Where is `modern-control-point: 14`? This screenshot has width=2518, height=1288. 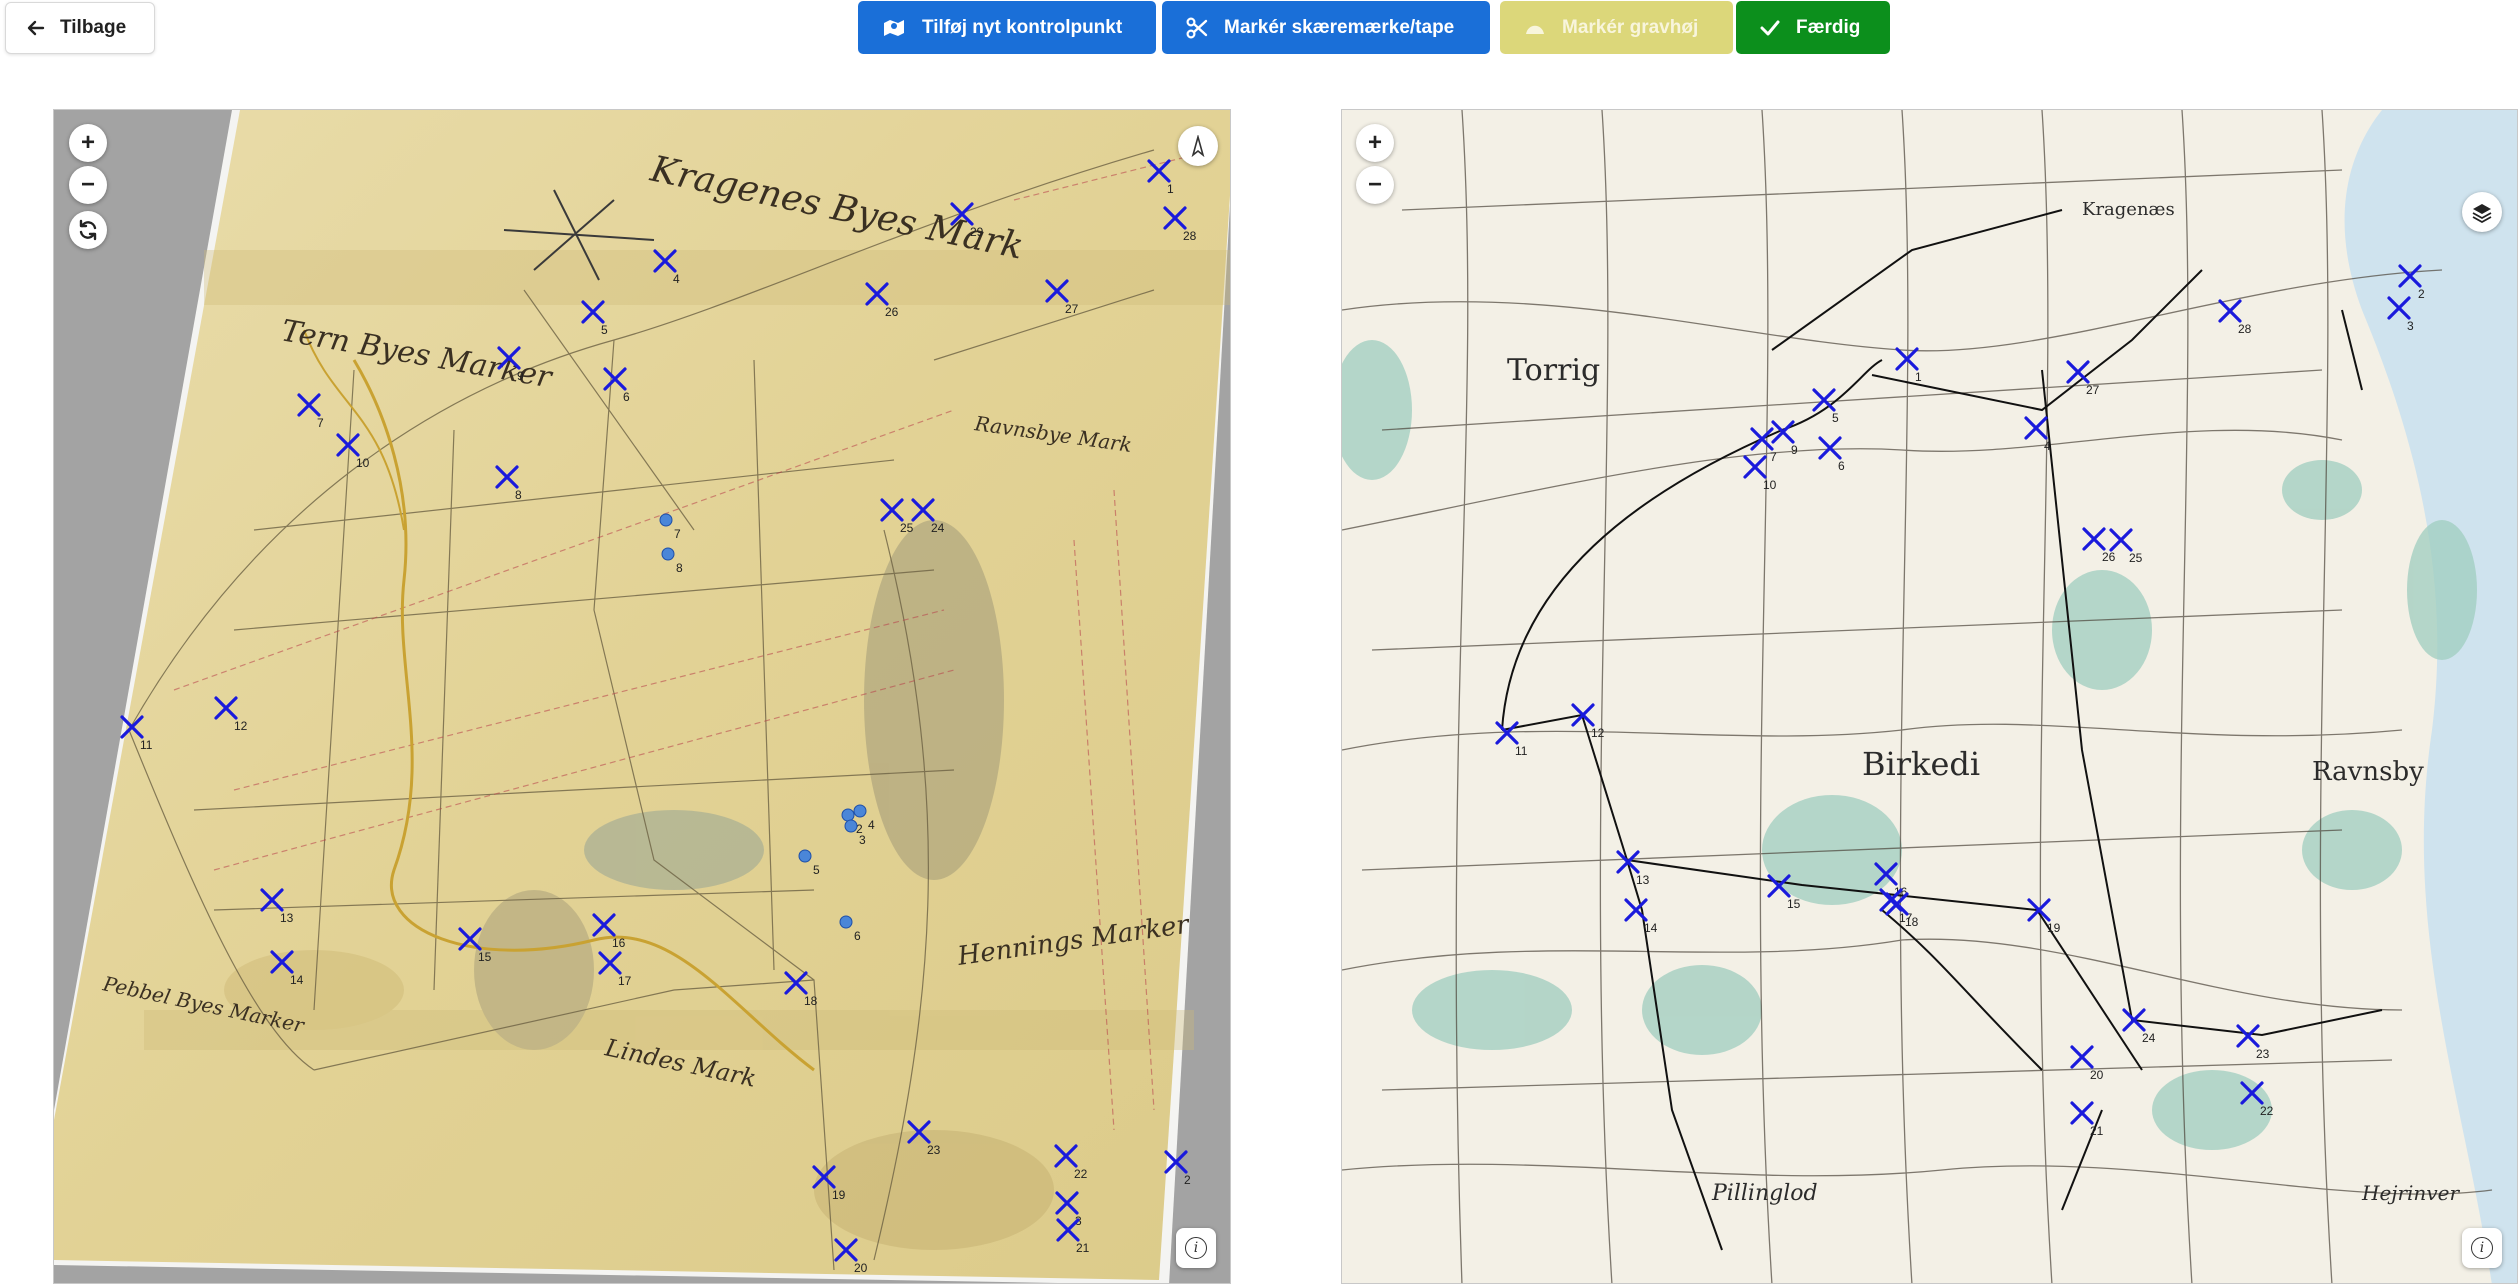 modern-control-point: 14 is located at coordinates (1641, 916).